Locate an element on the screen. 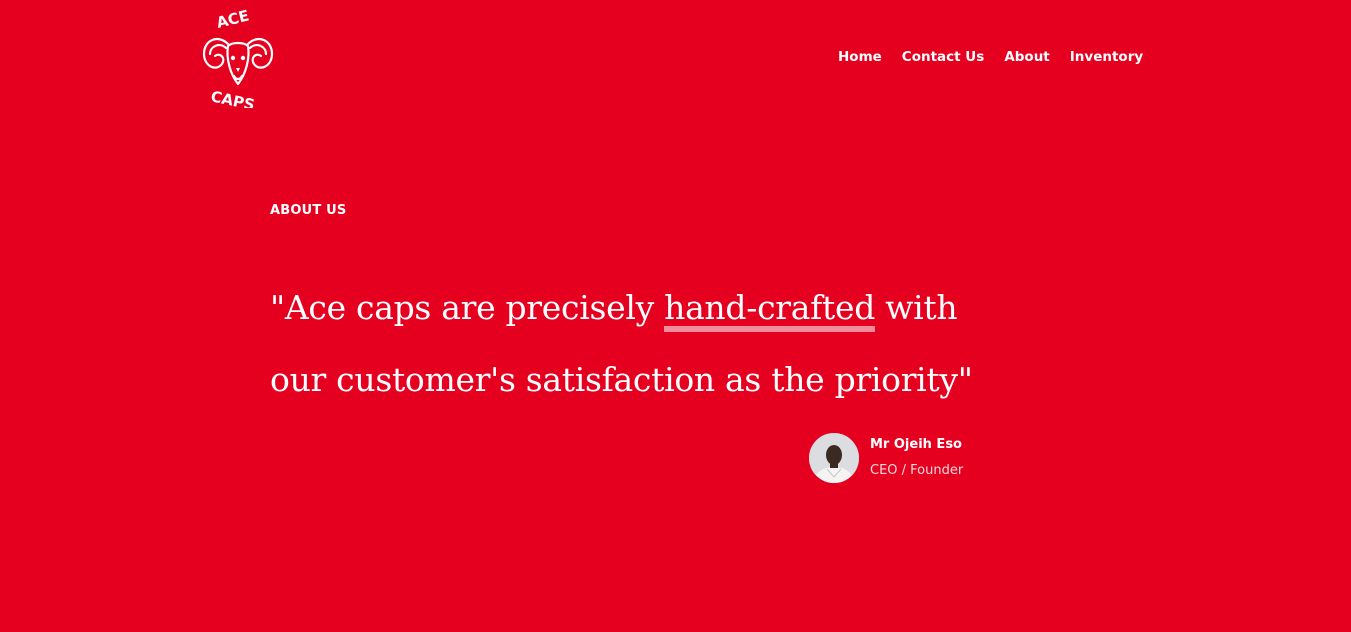 The width and height of the screenshot is (1351, 632). author-avatar is located at coordinates (834, 458).